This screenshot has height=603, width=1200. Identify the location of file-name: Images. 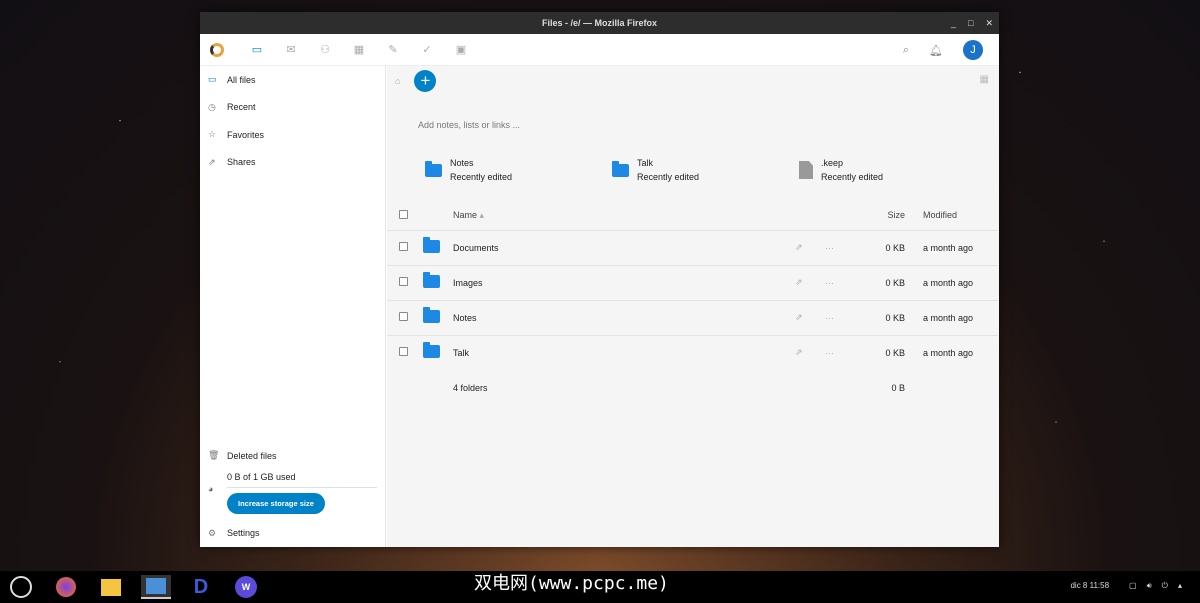
(624, 282).